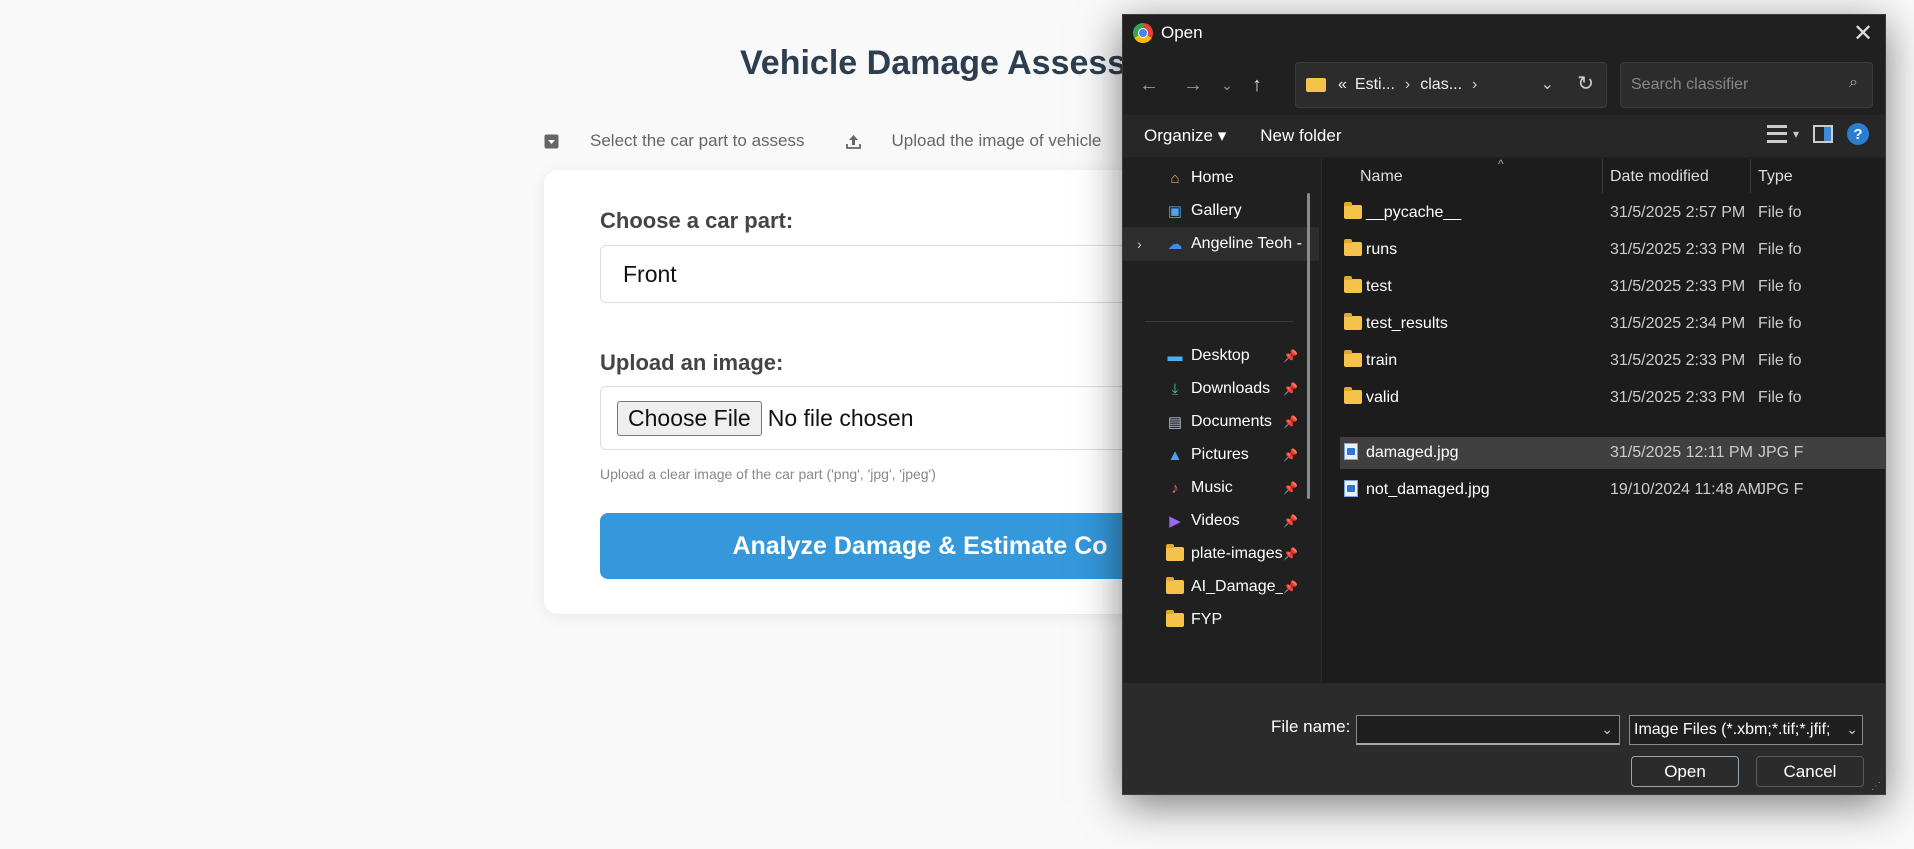 The width and height of the screenshot is (1914, 849). Describe the element at coordinates (1149, 85) in the screenshot. I see `back-arrow-icon: ←` at that location.